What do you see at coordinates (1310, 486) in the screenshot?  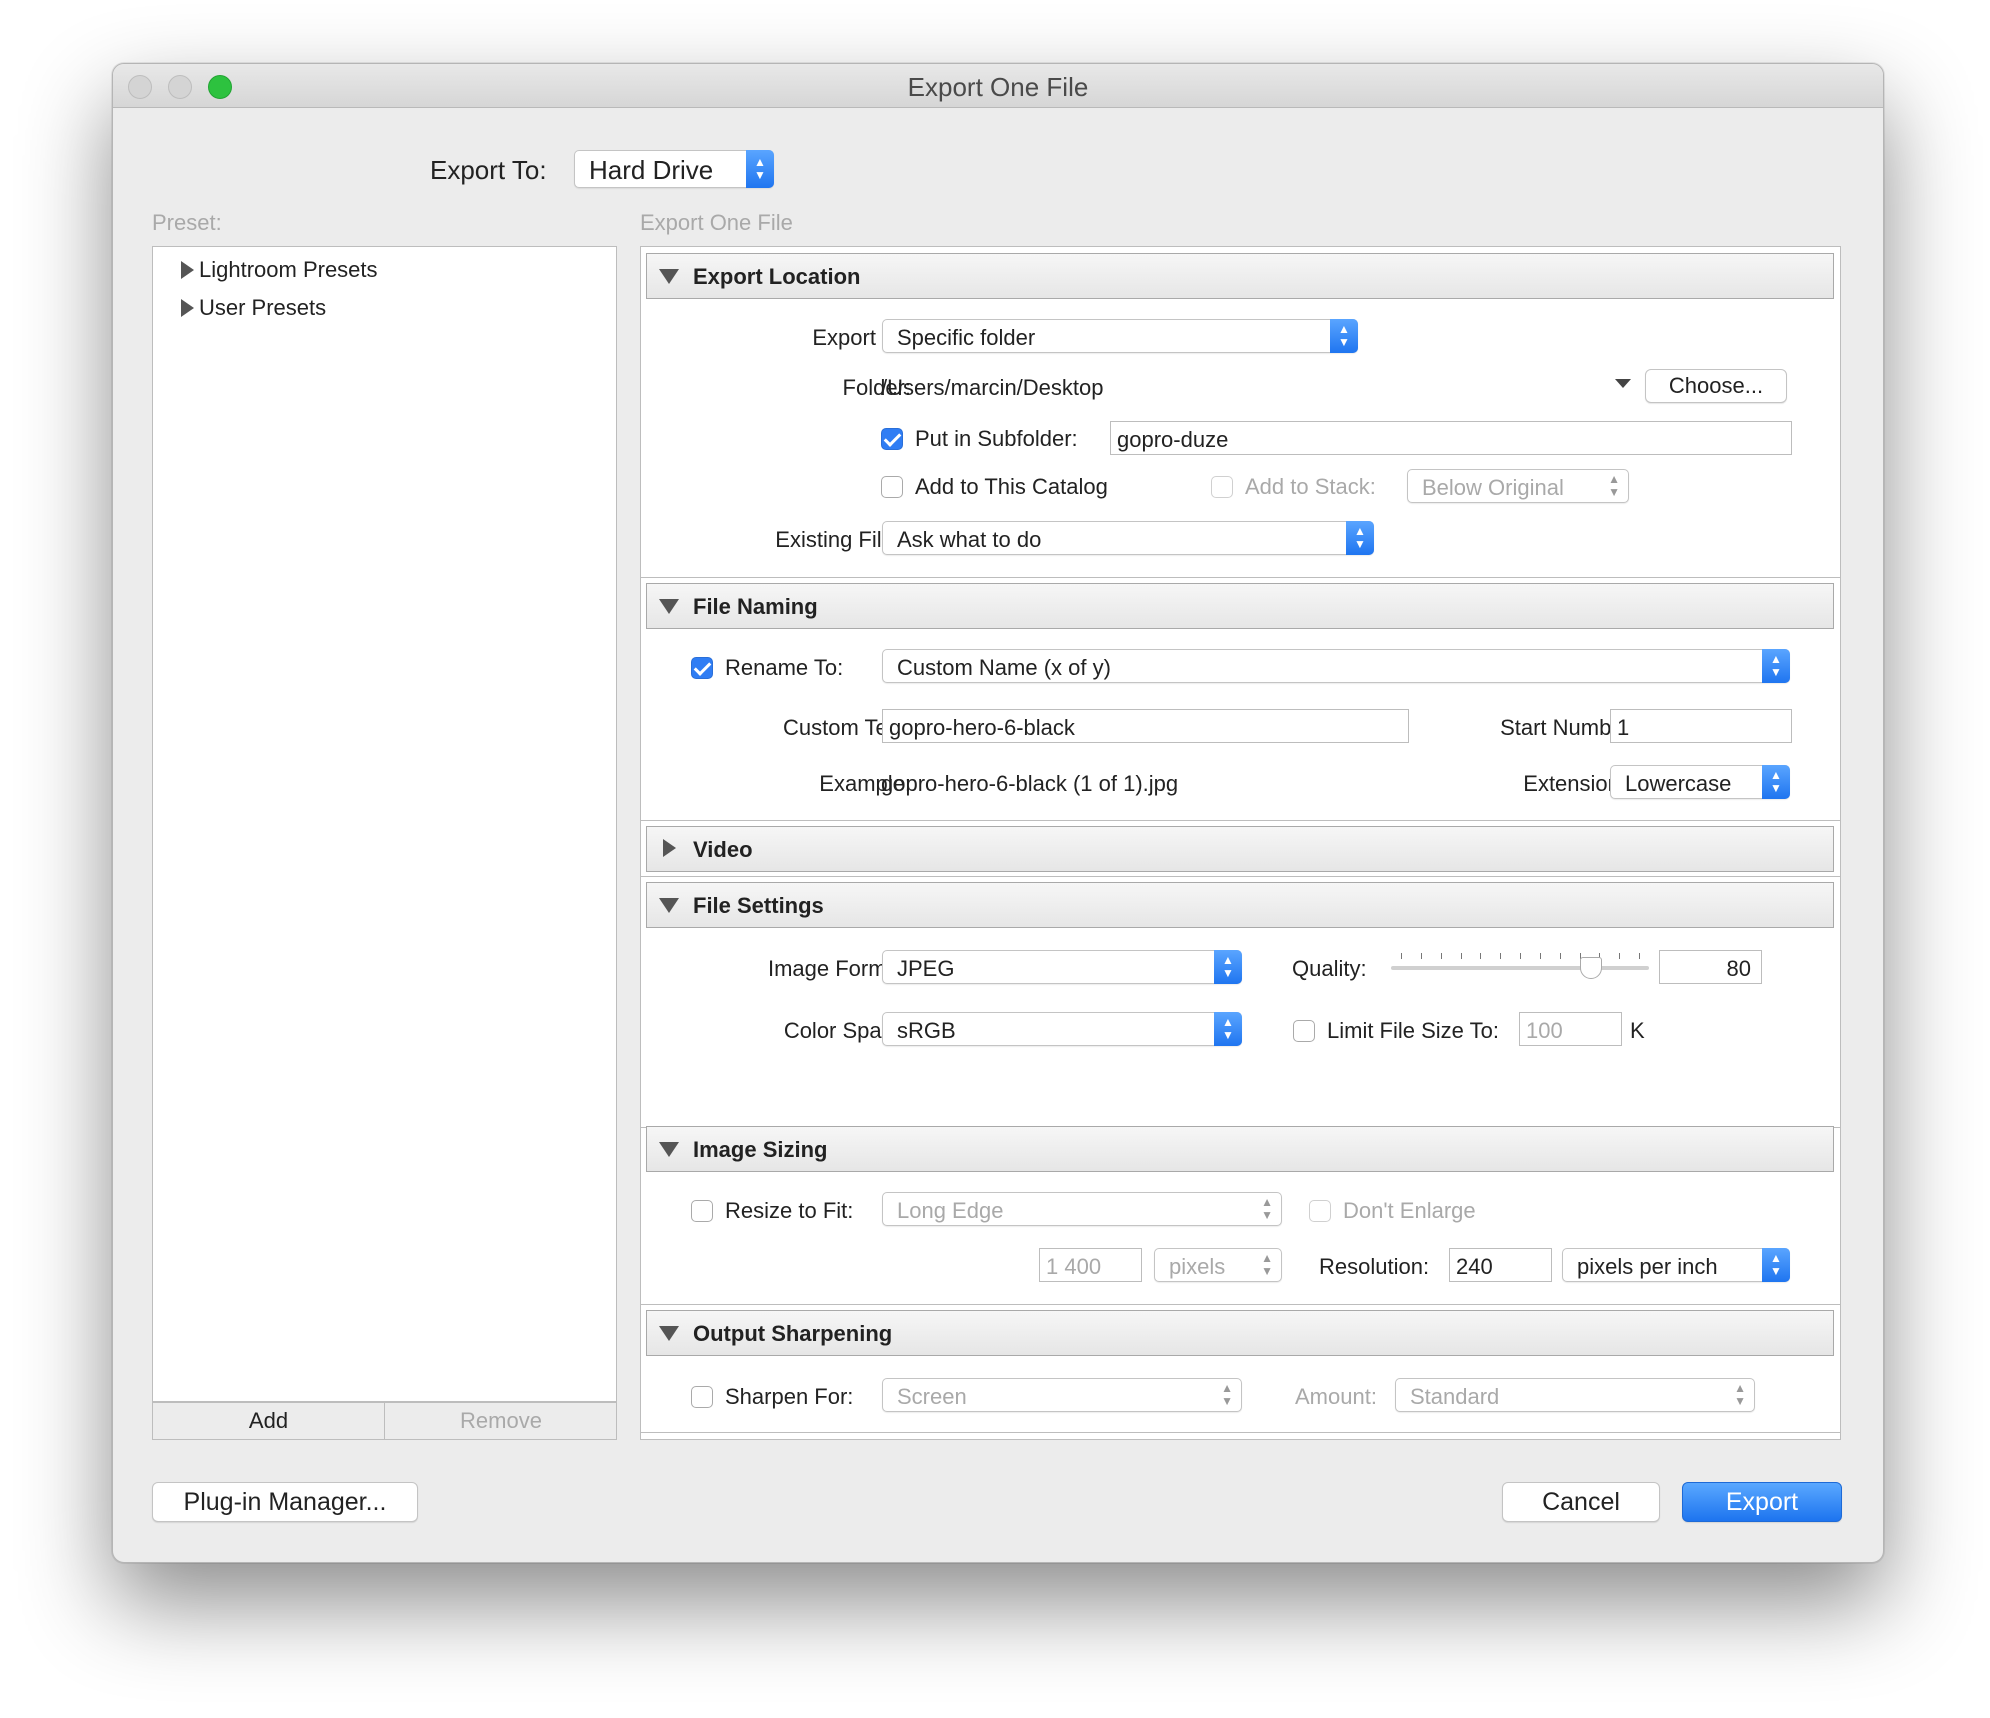 I see `add-to-stack-label: Add to Stack:` at bounding box center [1310, 486].